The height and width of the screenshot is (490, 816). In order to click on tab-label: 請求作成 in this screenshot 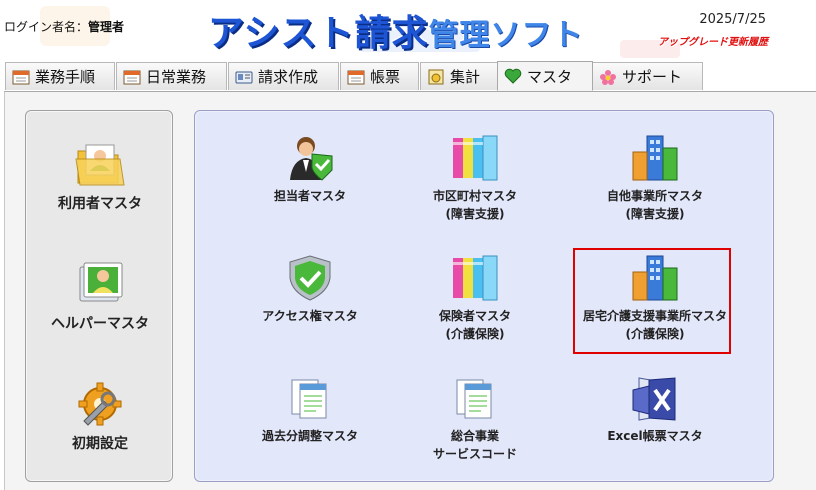, I will do `click(288, 77)`.